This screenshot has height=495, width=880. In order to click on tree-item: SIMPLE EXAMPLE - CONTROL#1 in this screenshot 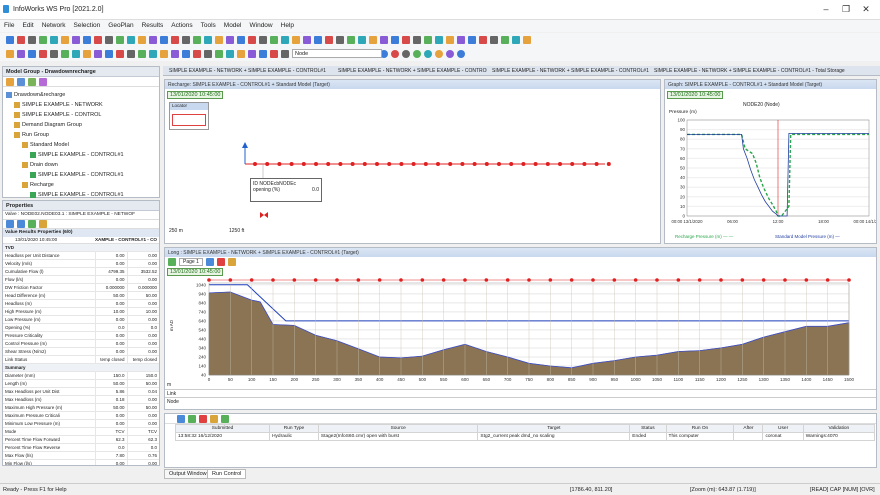, I will do `click(81, 195)`.